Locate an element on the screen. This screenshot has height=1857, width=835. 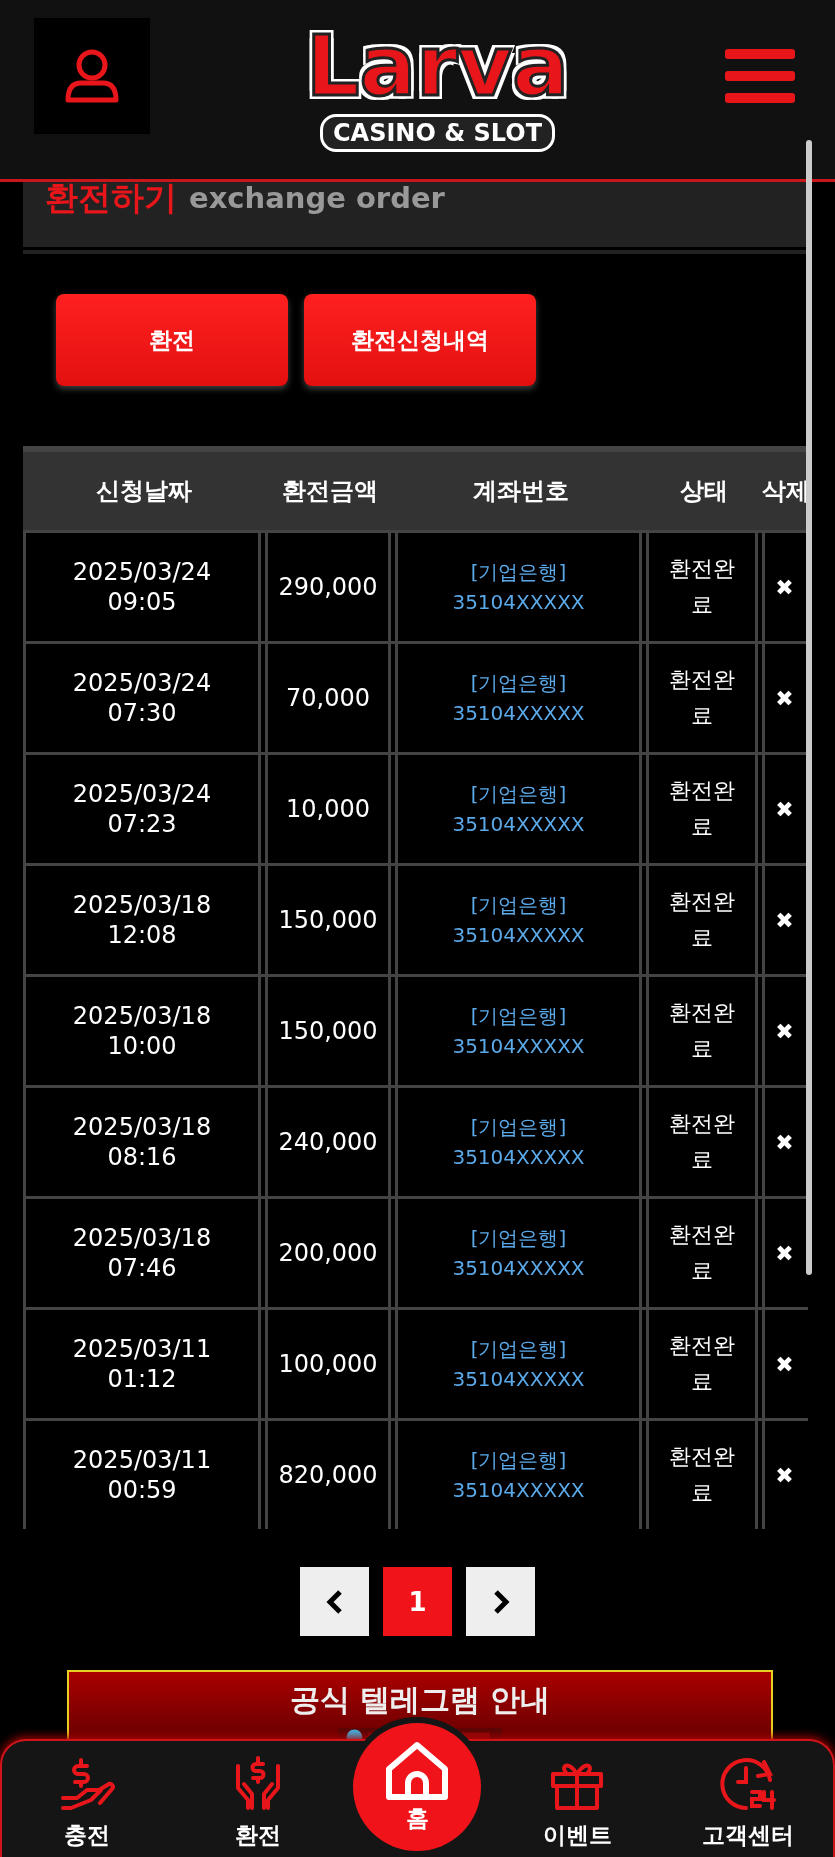
amount-cell: 290,000 is located at coordinates (328, 587).